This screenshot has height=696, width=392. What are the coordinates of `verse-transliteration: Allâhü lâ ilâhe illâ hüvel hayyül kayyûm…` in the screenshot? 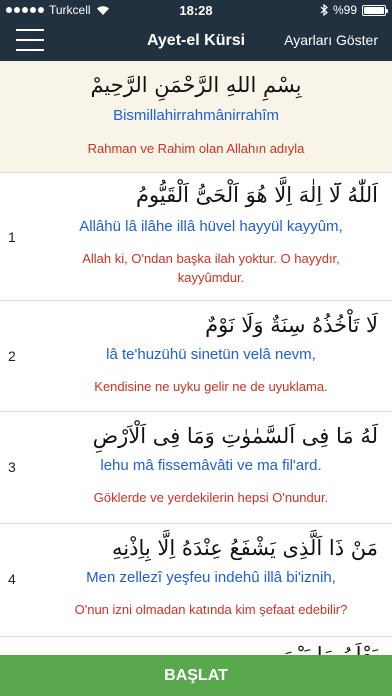 It's located at (211, 226).